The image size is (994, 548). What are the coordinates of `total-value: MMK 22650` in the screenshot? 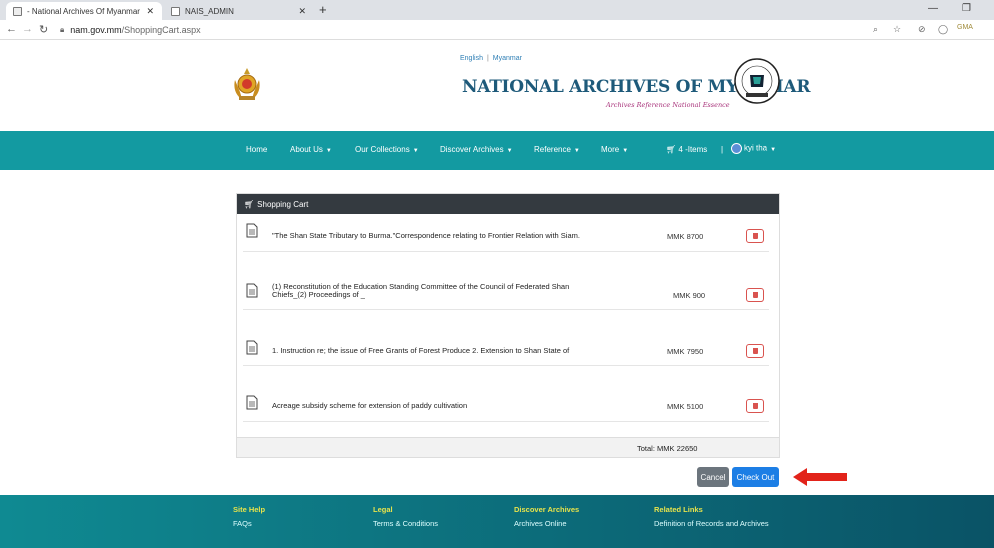 It's located at (677, 448).